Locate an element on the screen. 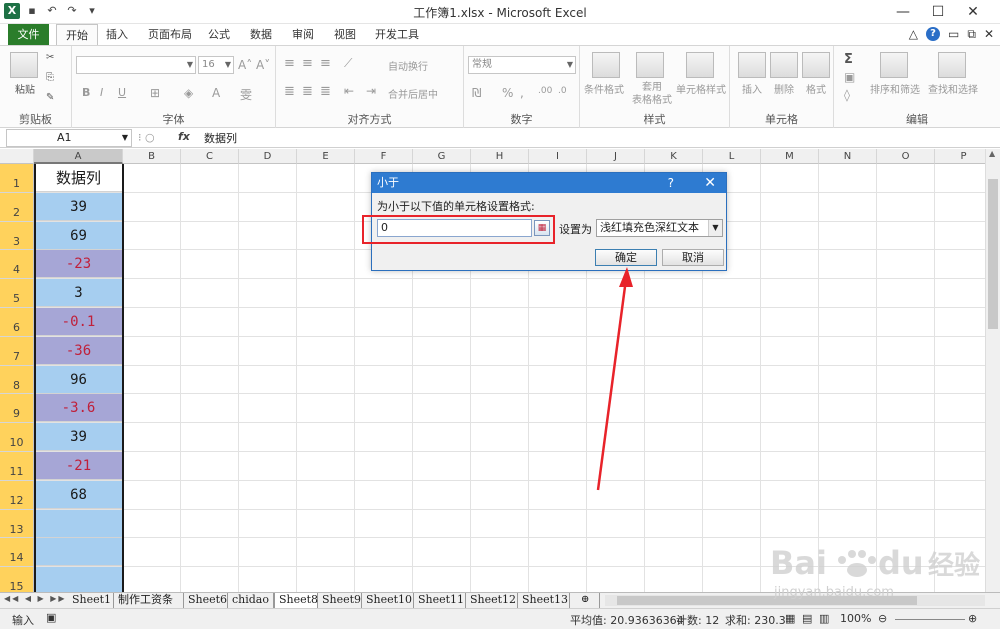 Image resolution: width=1000 pixels, height=629 pixels. percent-icon: % is located at coordinates (507, 93).